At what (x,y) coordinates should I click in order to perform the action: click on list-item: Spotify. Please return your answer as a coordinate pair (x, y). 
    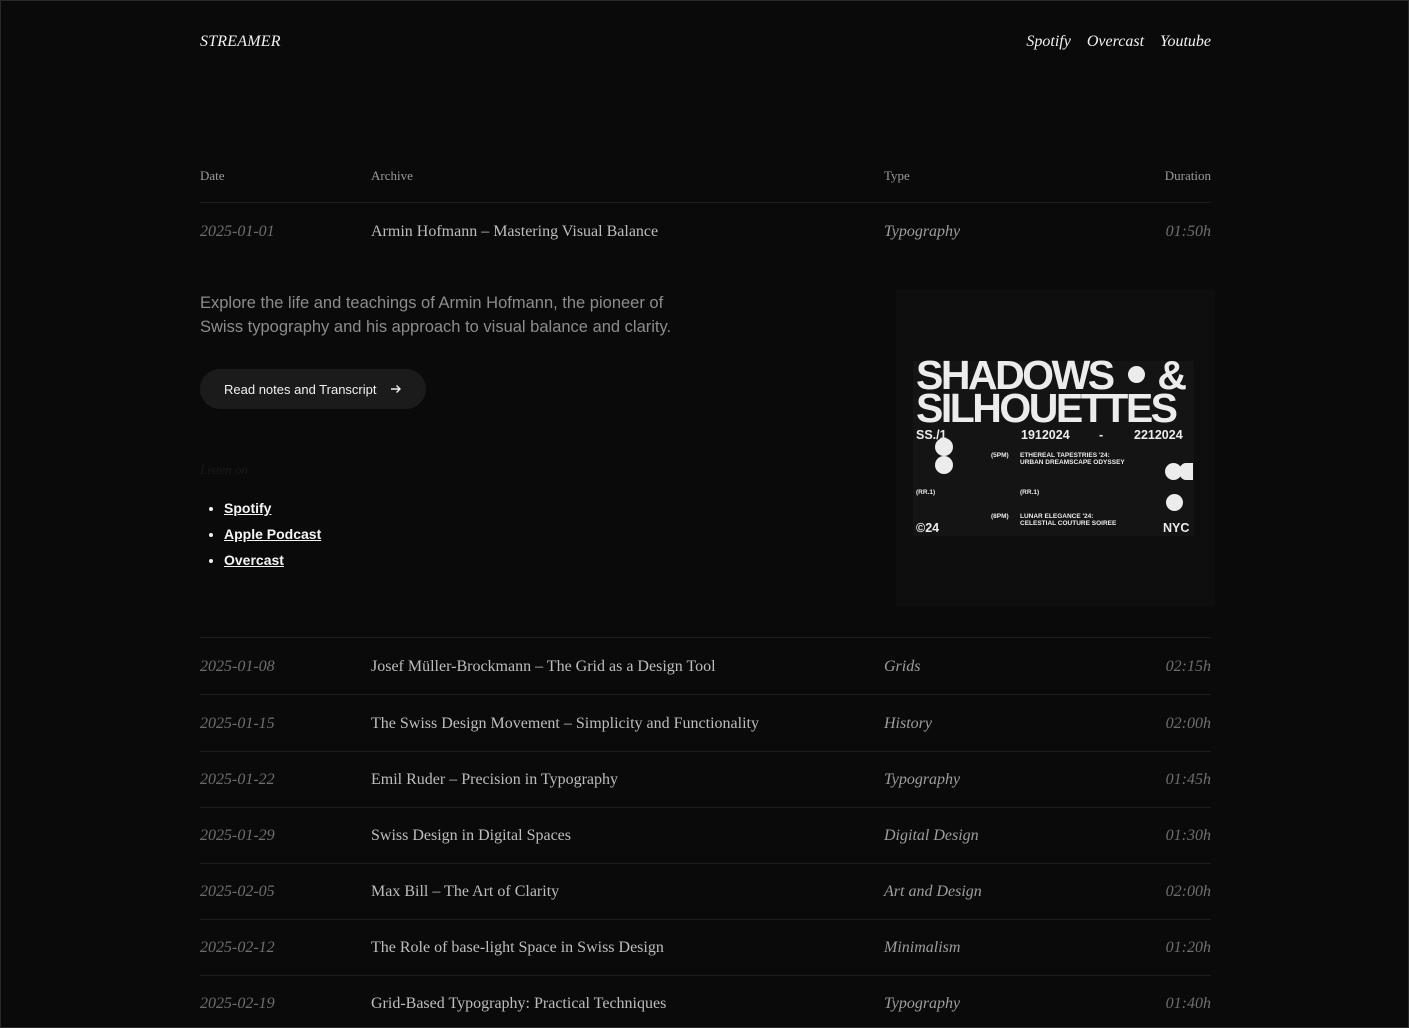
    Looking at the image, I should click on (272, 508).